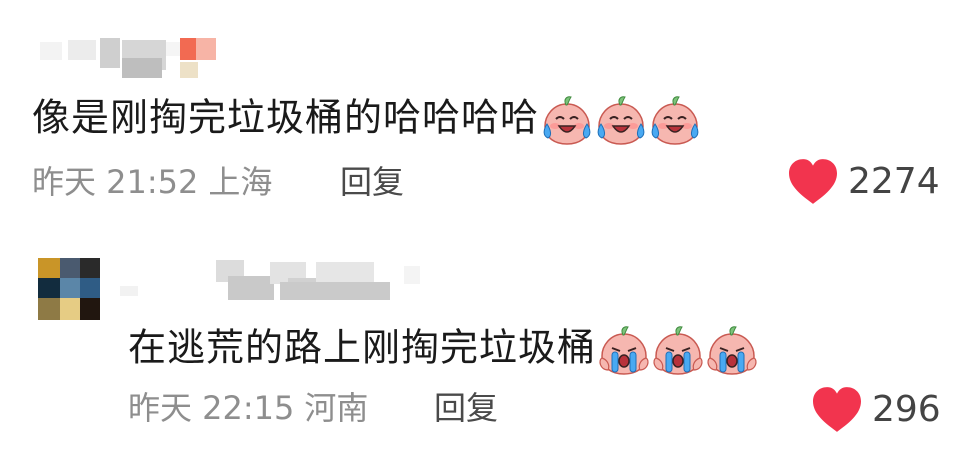  Describe the element at coordinates (286, 117) in the screenshot. I see `comment-text-content: 像是刚掏完垃圾桶的哈哈哈哈` at that location.